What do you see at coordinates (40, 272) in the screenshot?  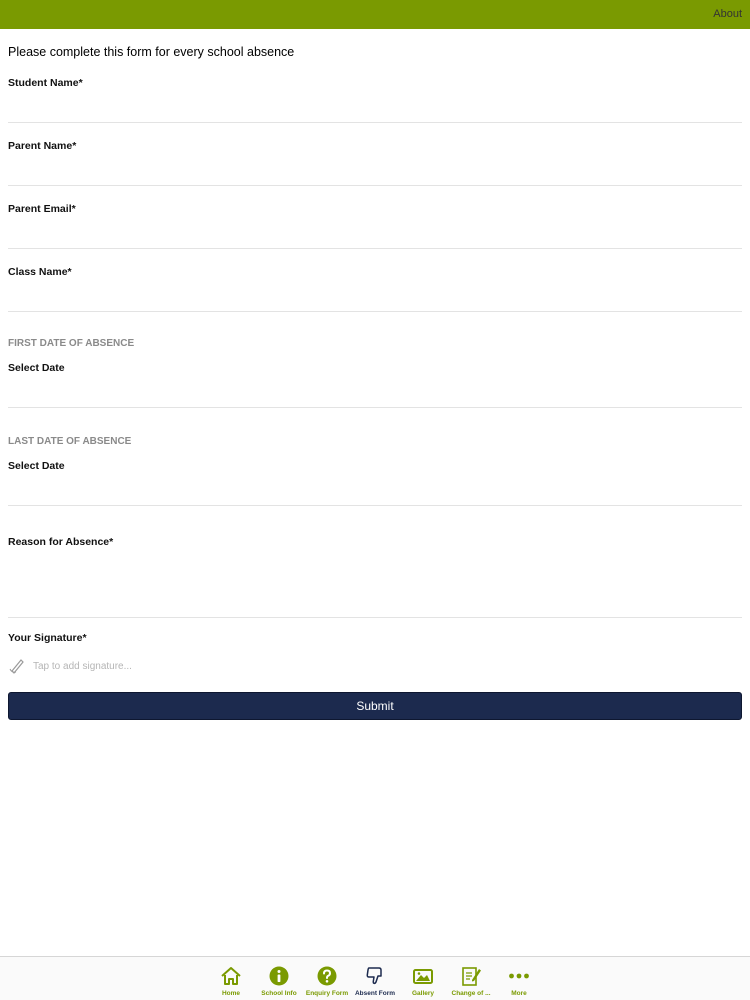 I see `class-name-label: Class Name*` at bounding box center [40, 272].